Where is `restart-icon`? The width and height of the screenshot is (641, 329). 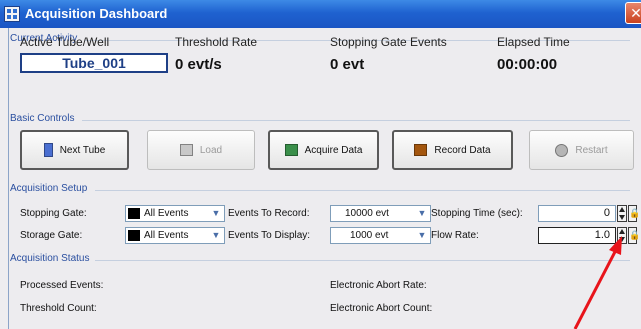
restart-icon is located at coordinates (562, 150).